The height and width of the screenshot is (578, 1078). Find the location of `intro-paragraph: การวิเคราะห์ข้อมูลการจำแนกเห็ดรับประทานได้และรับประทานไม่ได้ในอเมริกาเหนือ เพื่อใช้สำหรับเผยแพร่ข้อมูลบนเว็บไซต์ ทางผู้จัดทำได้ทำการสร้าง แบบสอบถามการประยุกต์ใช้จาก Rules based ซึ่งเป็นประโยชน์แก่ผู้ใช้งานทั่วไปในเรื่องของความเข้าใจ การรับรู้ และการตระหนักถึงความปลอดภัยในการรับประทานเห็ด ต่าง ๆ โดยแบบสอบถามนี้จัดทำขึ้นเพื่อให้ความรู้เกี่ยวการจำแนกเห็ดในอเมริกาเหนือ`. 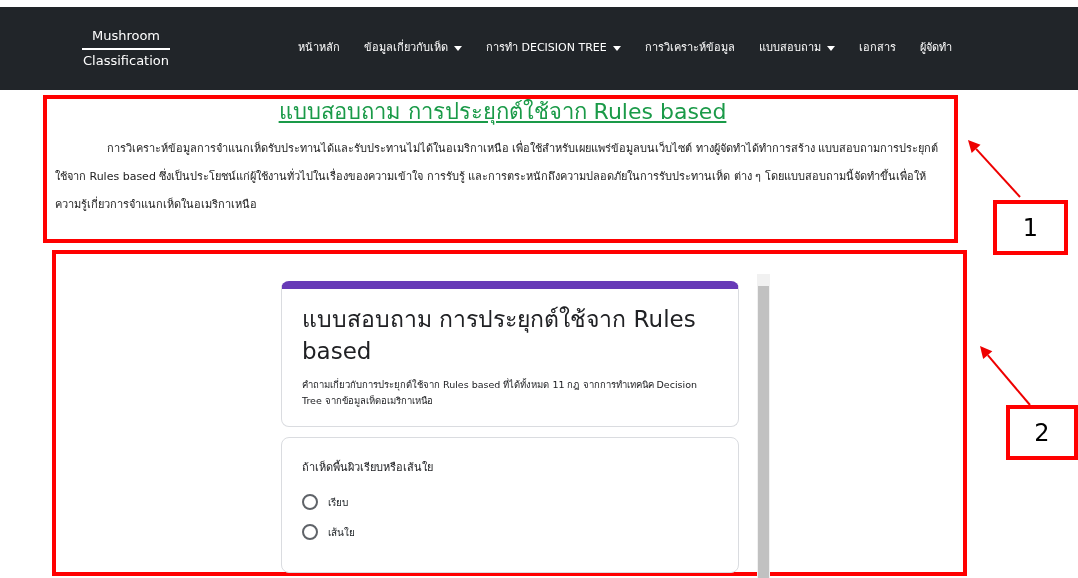

intro-paragraph: การวิเคราะห์ข้อมูลการจำแนกเห็ดรับประทานได้และรับประทานไม่ได้ในอเมริกาเหนือ เพื่อใช้สำหรับเผยแพร่ข้อมูลบนเว็บไซต์ ทางผู้จัดทำได้ทำการสร้าง แบบสอบถามการประยุกต์ใช้จาก Rules based ซึ่งเป็นประโยชน์แก่ผู้ใช้งานทั่วไปในเรื่องของความเข้าใจ การรับรู้ และการตระหนักถึงความปลอดภัยในการรับประทานเห็ด ต่าง ๆ โดยแบบสอบถามนี้จัดทำขึ้นเพื่อให้ความรู้เกี่ยวการจำแนกเห็ดในอเมริกาเหนือ is located at coordinates (497, 176).